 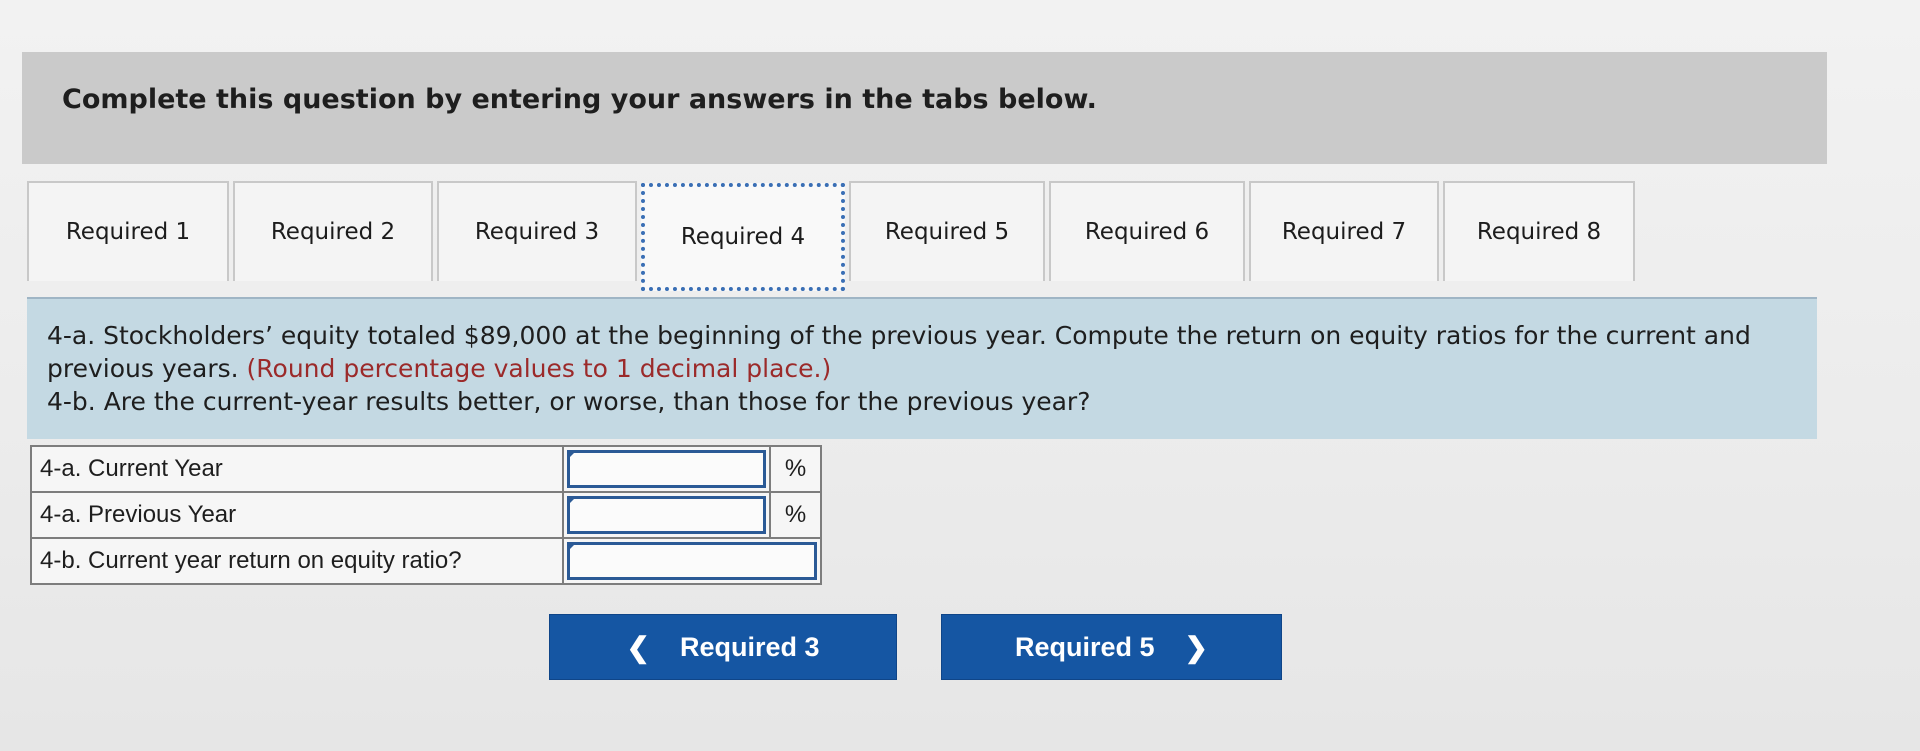 What do you see at coordinates (1147, 231) in the screenshot?
I see `tab-required-6: Required 6` at bounding box center [1147, 231].